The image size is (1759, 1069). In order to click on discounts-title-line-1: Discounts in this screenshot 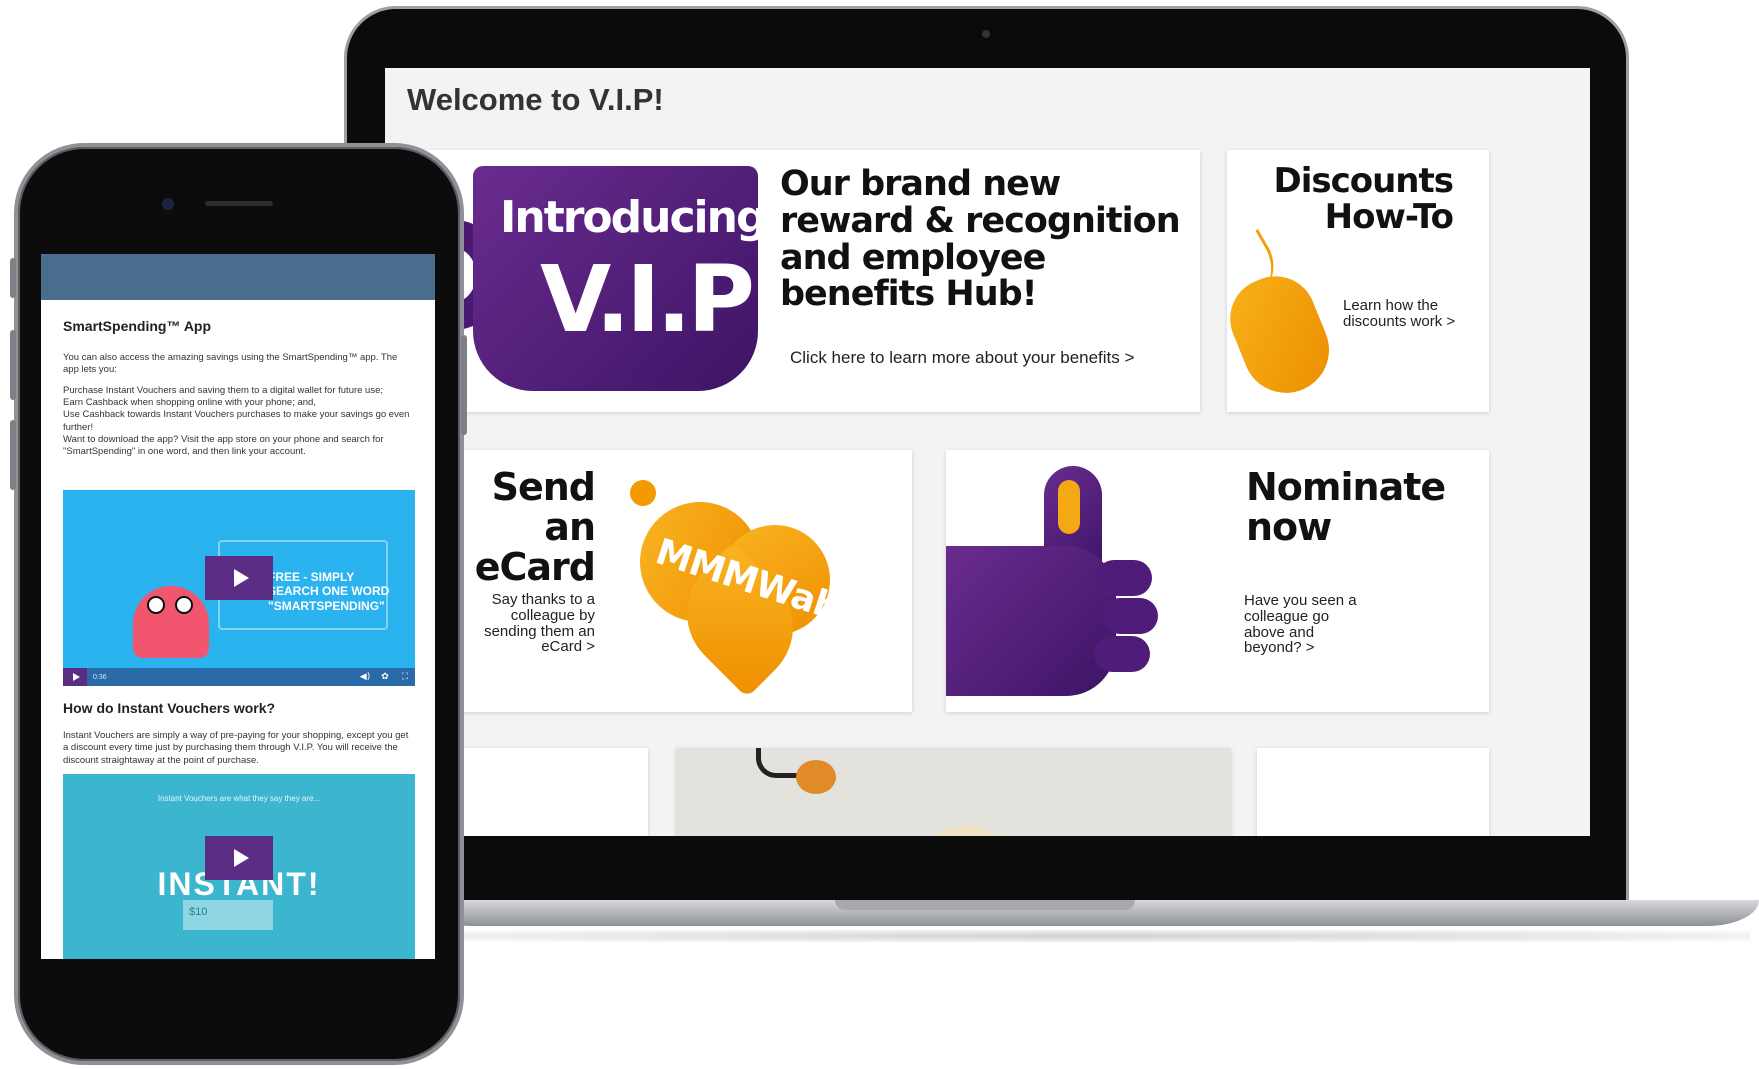, I will do `click(1363, 181)`.